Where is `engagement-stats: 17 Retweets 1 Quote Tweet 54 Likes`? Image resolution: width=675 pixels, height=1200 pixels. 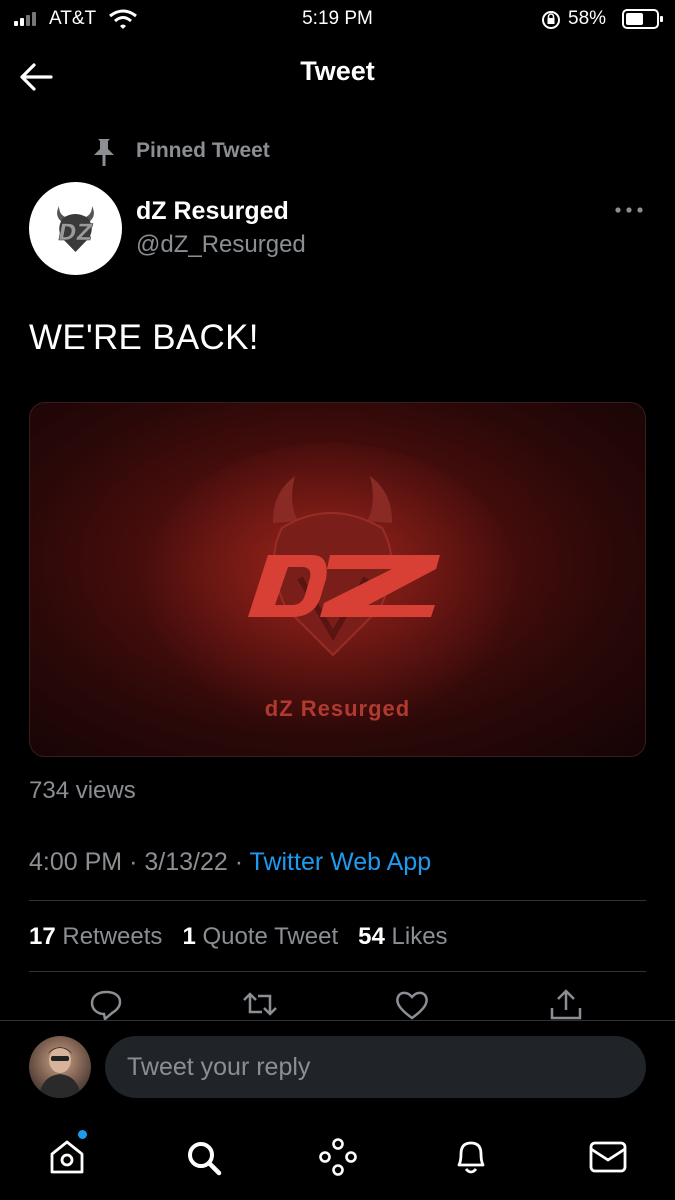
engagement-stats: 17 Retweets 1 Quote Tweet 54 Likes is located at coordinates (238, 937).